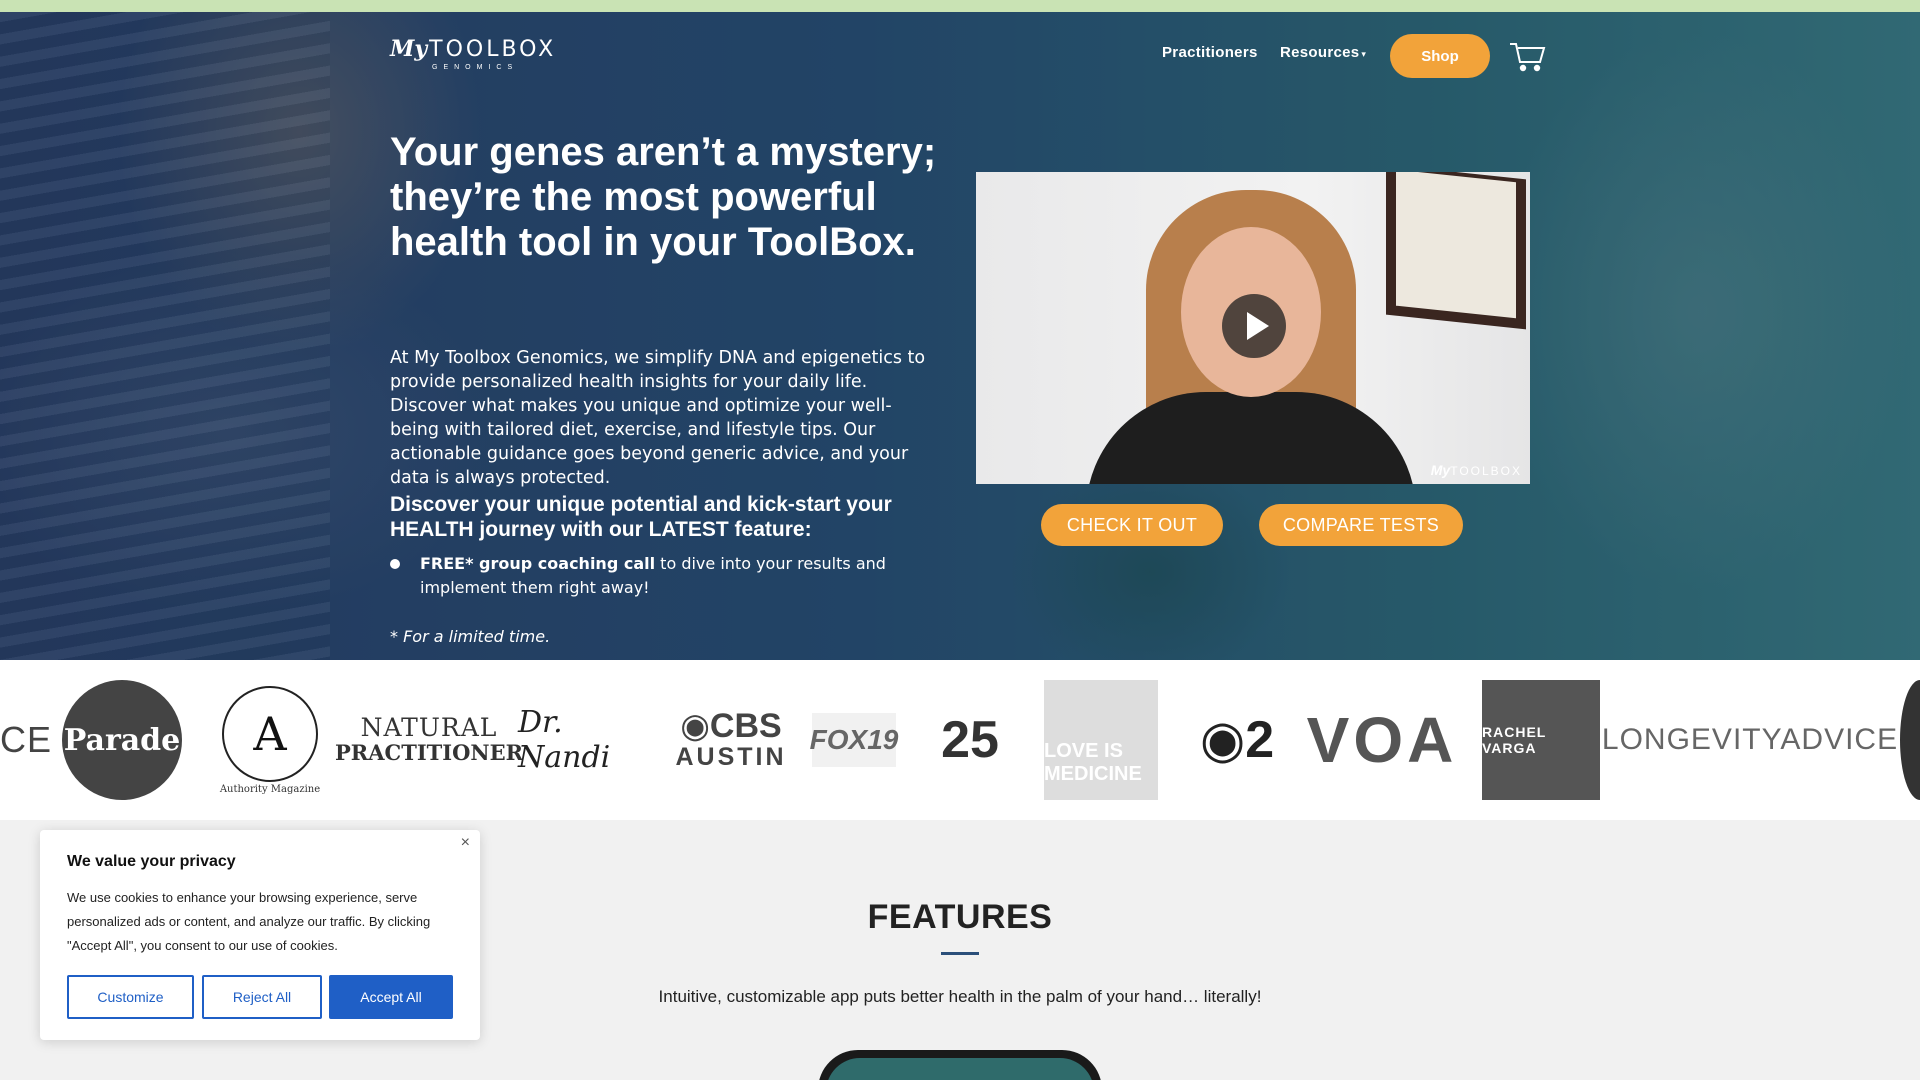  What do you see at coordinates (391, 997) in the screenshot?
I see `accept-all-button: Accept All` at bounding box center [391, 997].